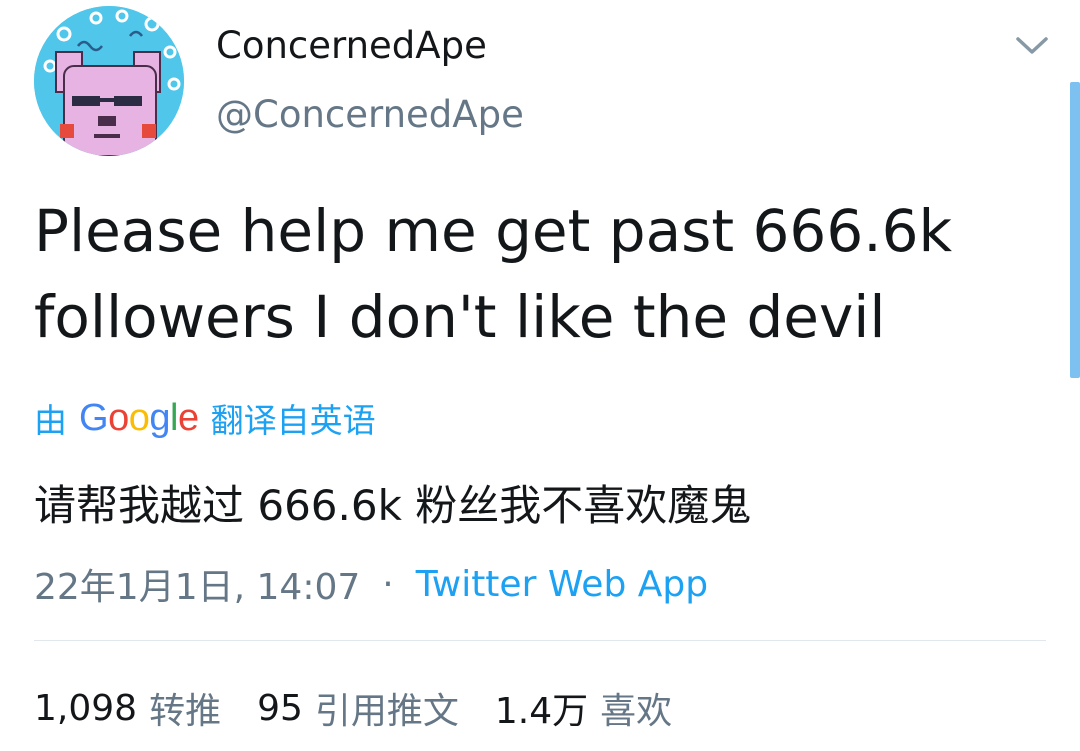  Describe the element at coordinates (636, 711) in the screenshot. I see `likes-label: 喜欢` at that location.